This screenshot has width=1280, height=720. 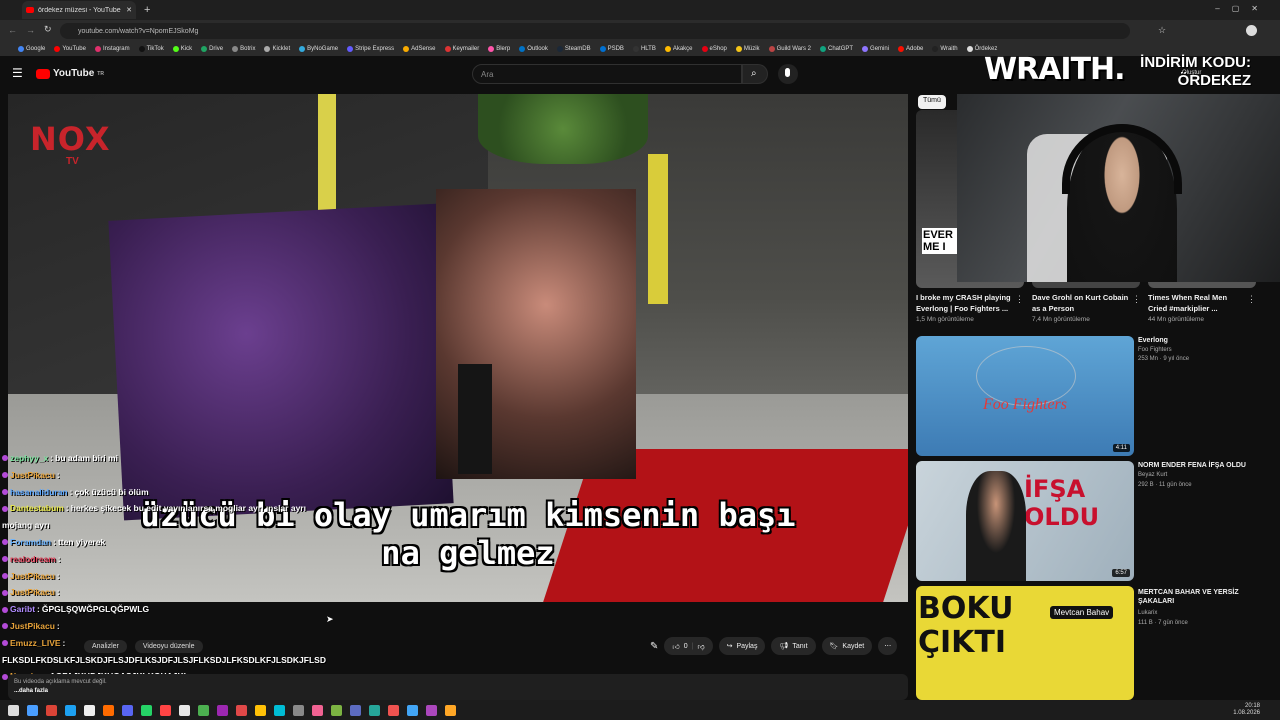 What do you see at coordinates (1082, 303) in the screenshot?
I see `short-title: Dave Grohl on Kurt Cobain as a Person` at bounding box center [1082, 303].